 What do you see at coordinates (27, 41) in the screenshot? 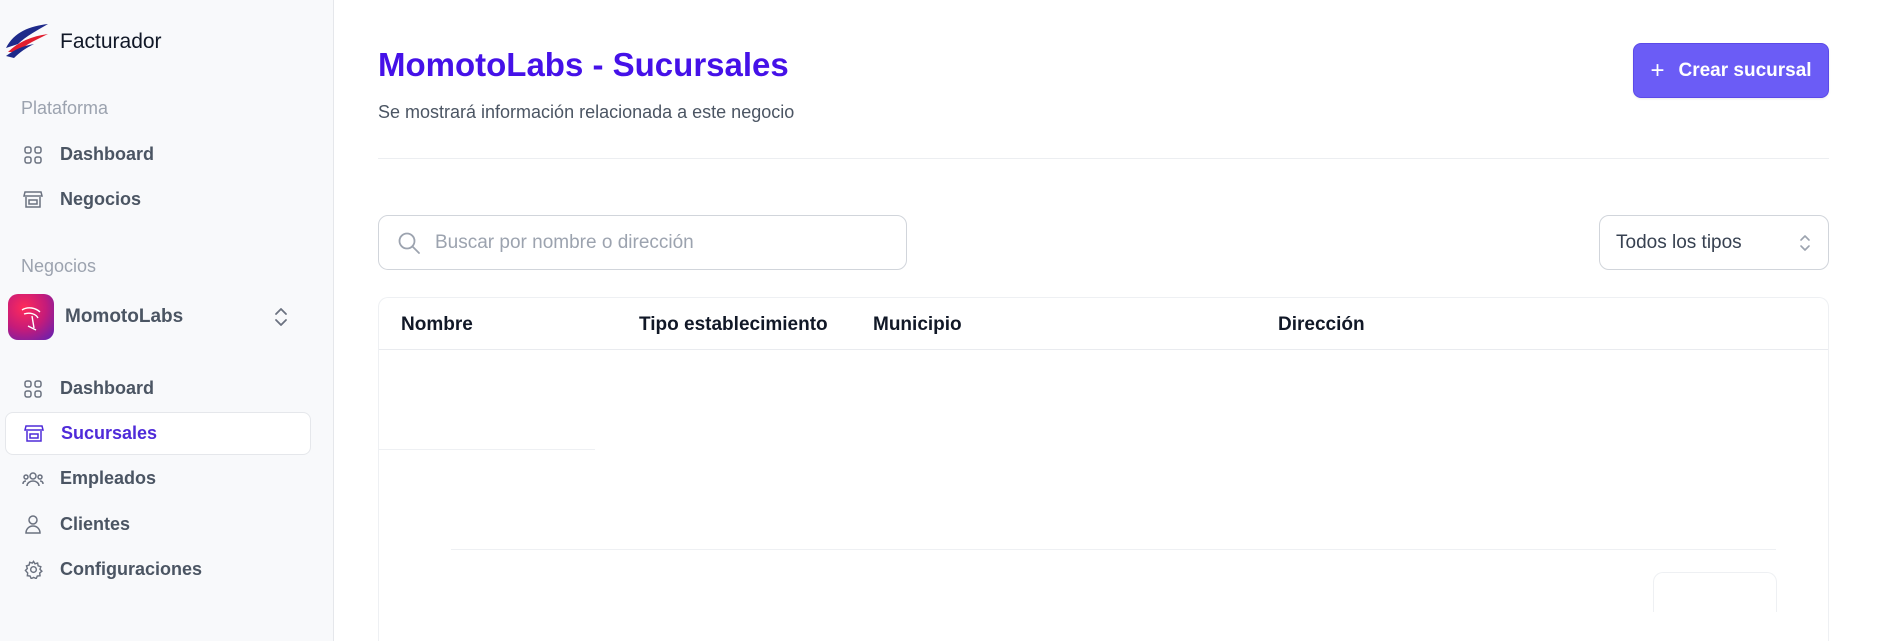
I see `facturador-logo-icon` at bounding box center [27, 41].